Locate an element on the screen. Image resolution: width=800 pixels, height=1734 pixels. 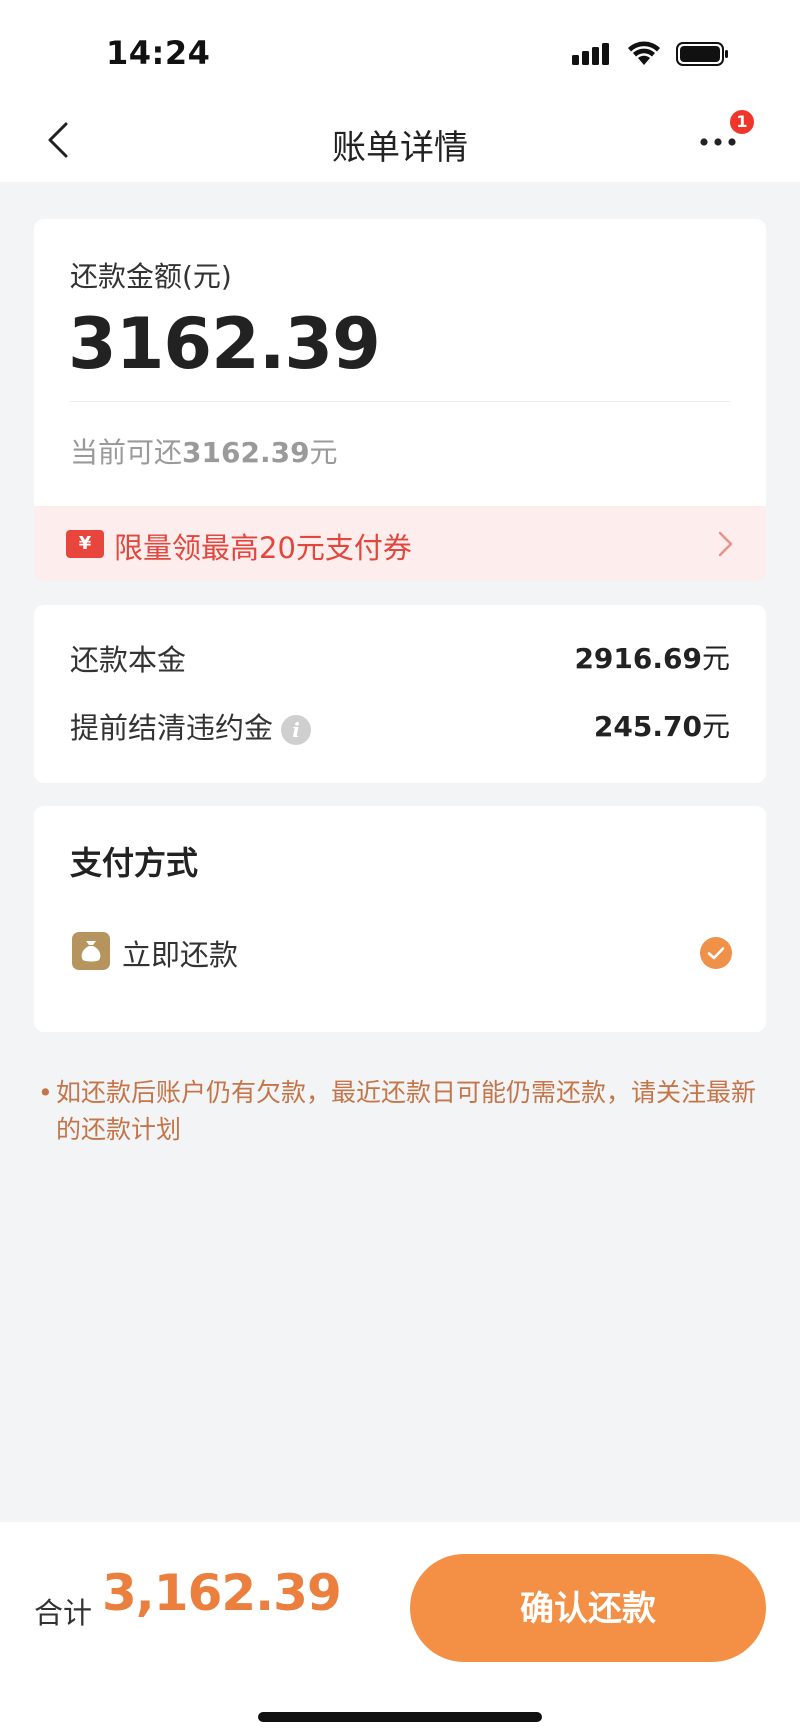
battery-icon is located at coordinates (702, 54).